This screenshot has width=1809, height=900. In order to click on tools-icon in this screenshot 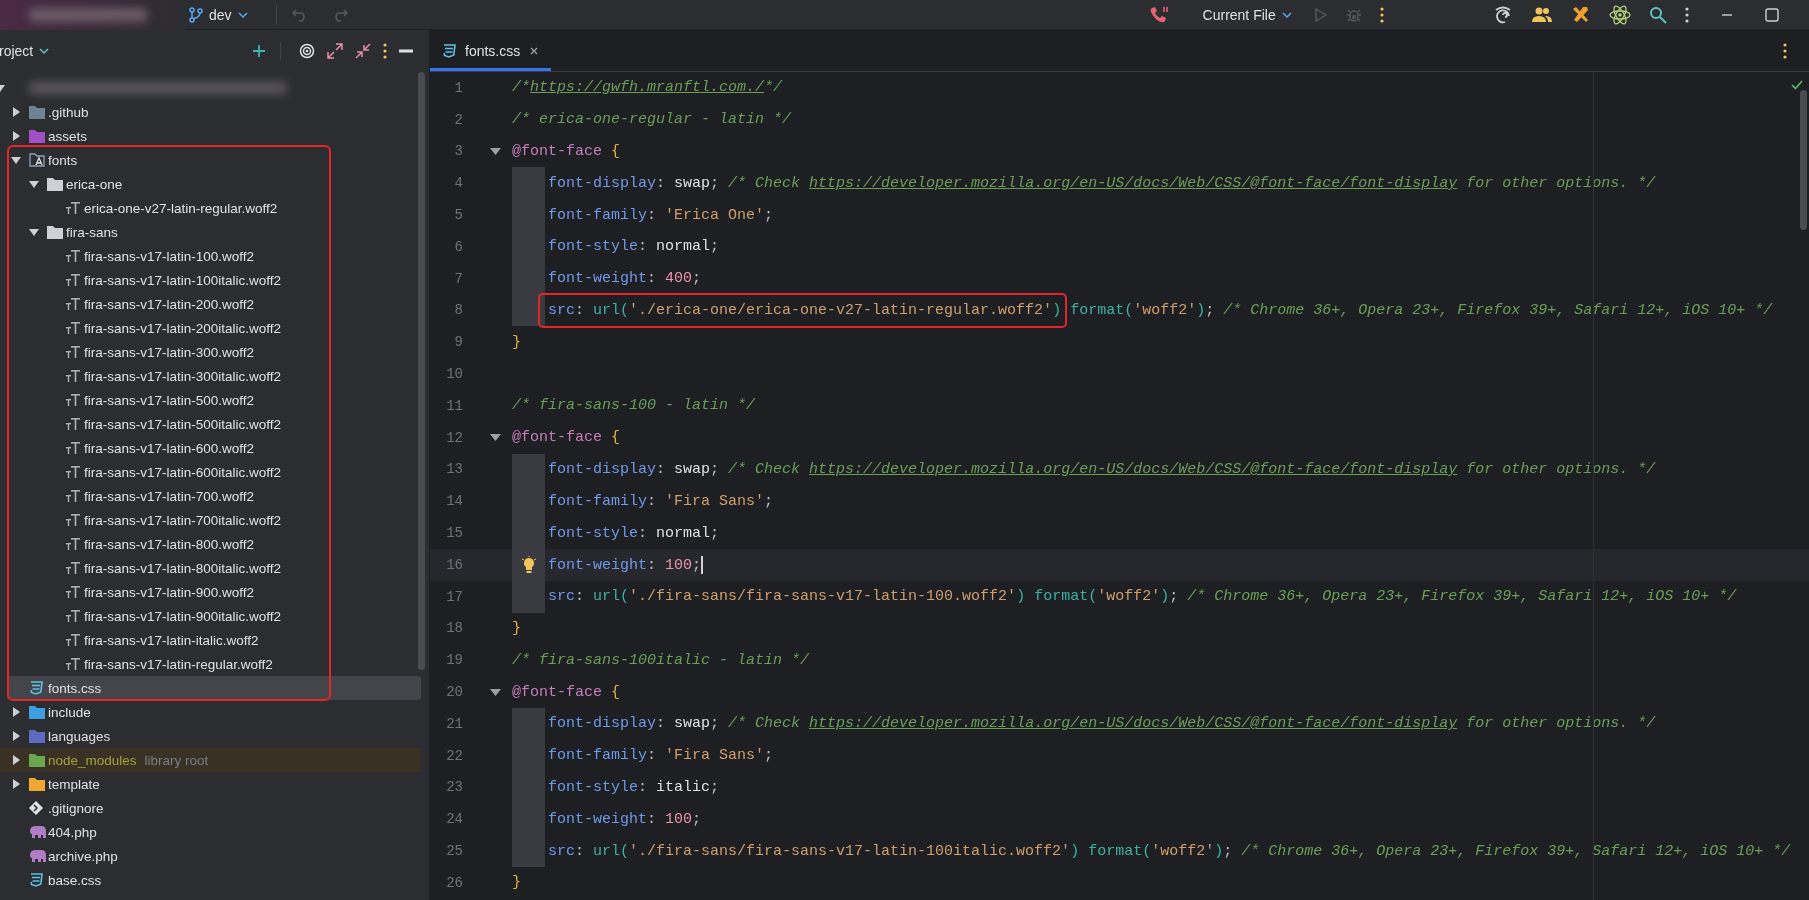, I will do `click(1581, 14)`.